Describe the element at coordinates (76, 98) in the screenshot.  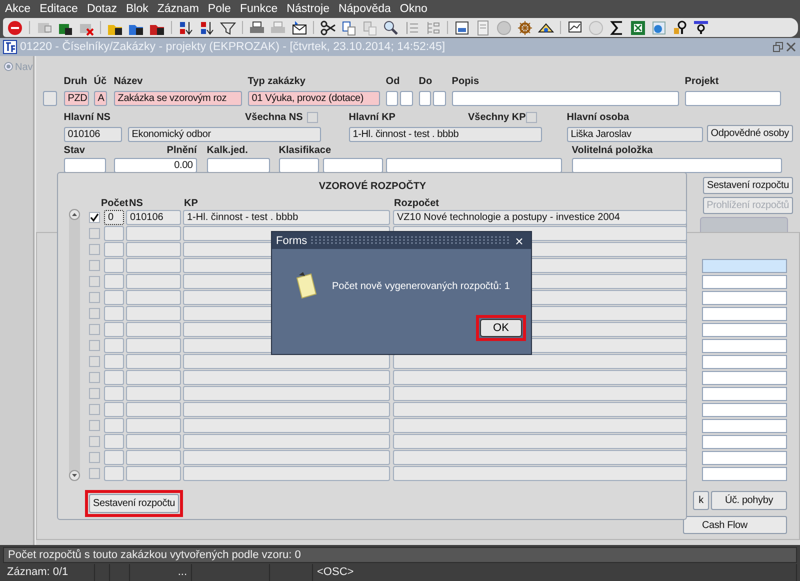
I see `input-field: PZD` at that location.